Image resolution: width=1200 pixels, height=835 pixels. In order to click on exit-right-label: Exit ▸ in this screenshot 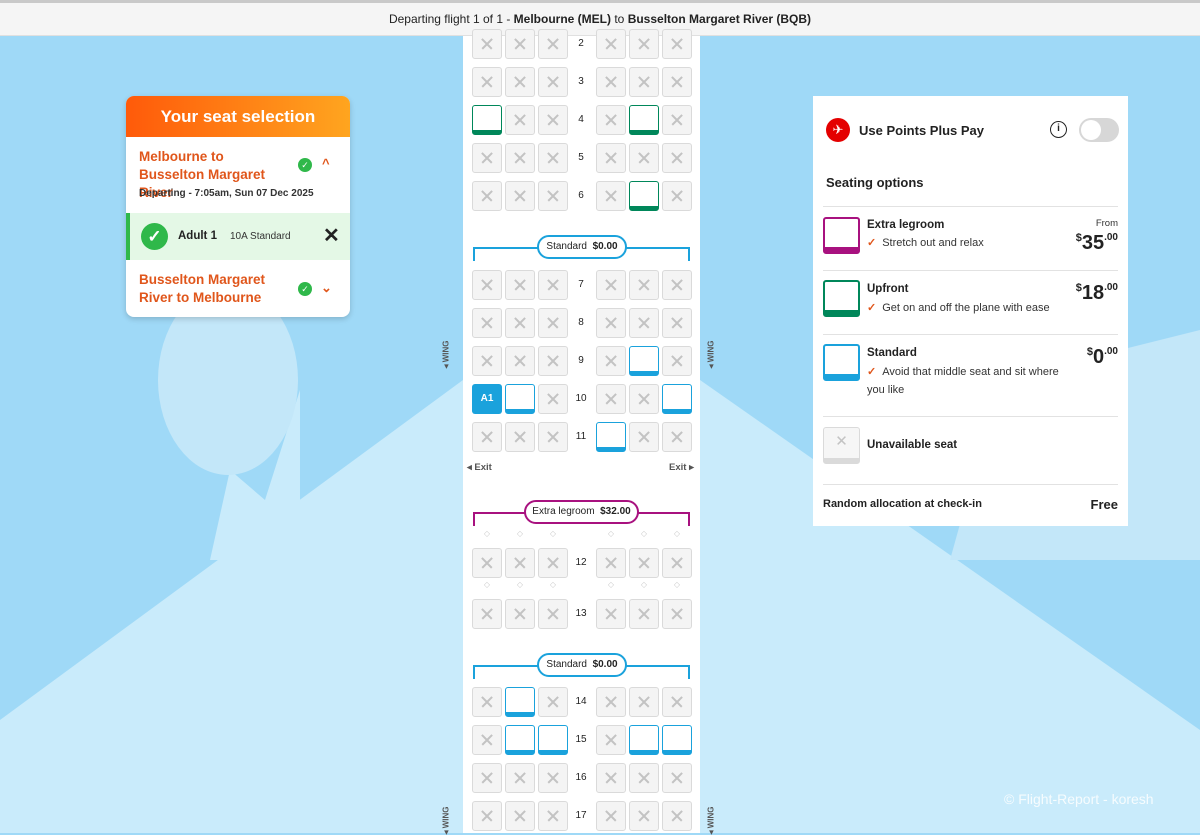, I will do `click(681, 467)`.